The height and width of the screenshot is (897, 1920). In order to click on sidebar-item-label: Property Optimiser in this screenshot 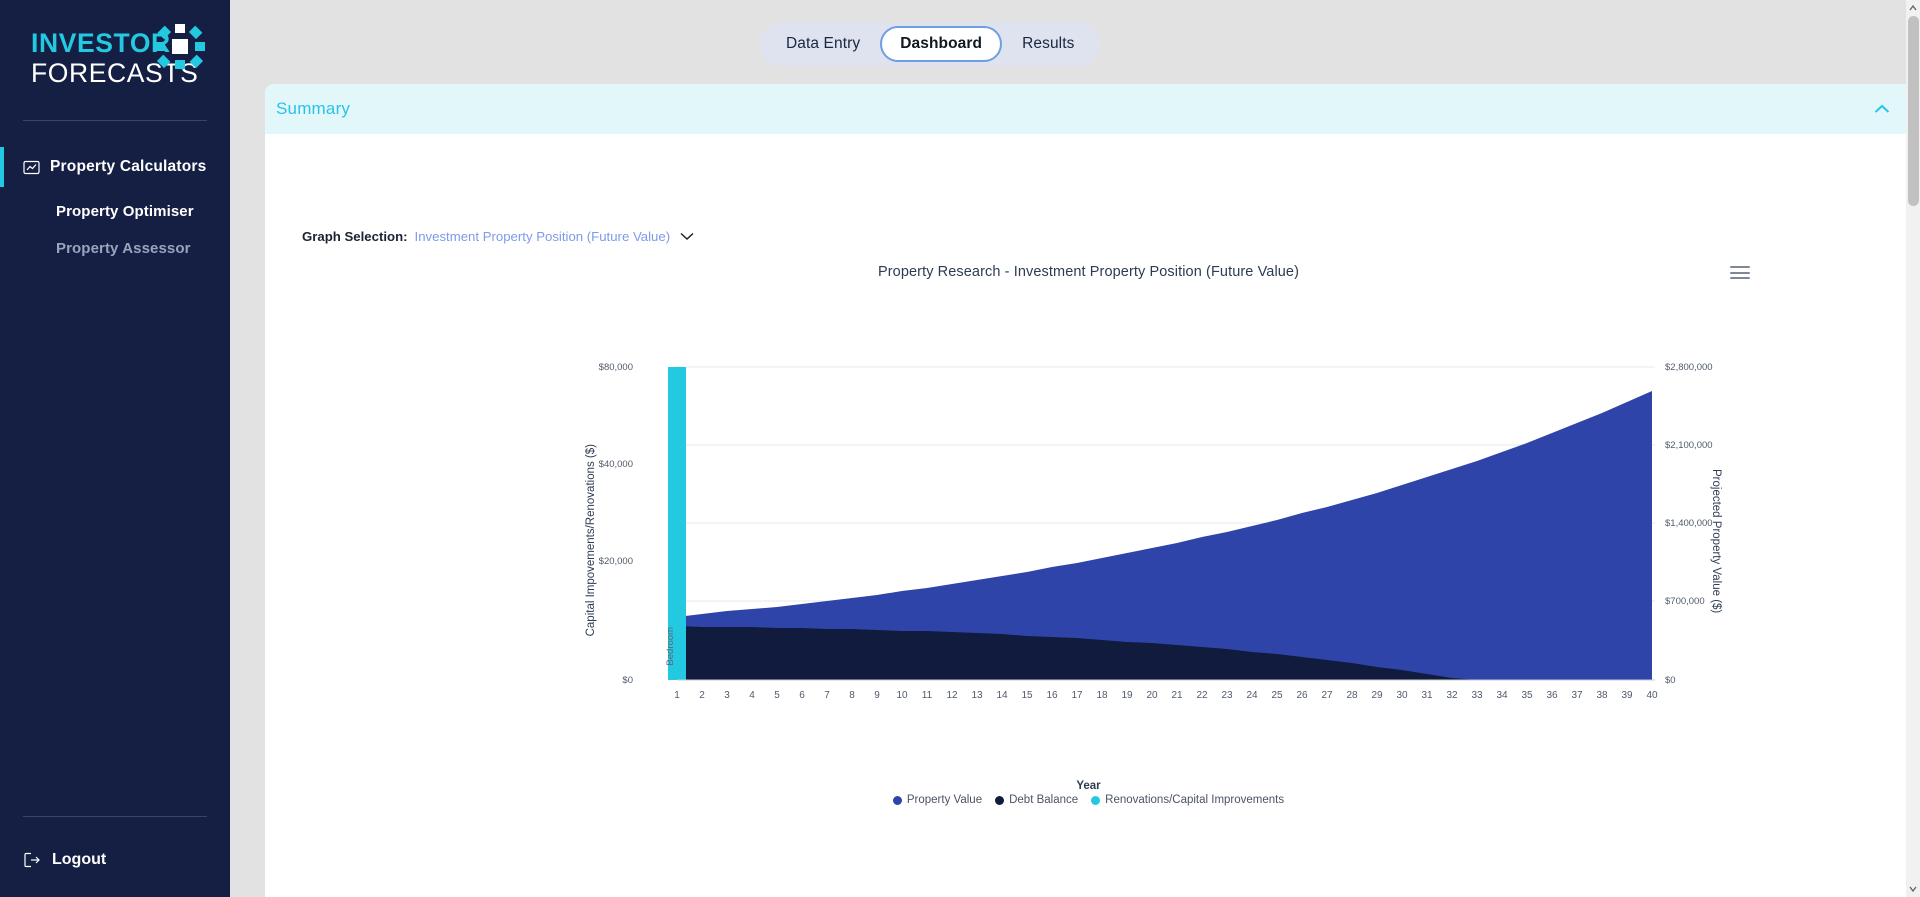, I will do `click(125, 211)`.